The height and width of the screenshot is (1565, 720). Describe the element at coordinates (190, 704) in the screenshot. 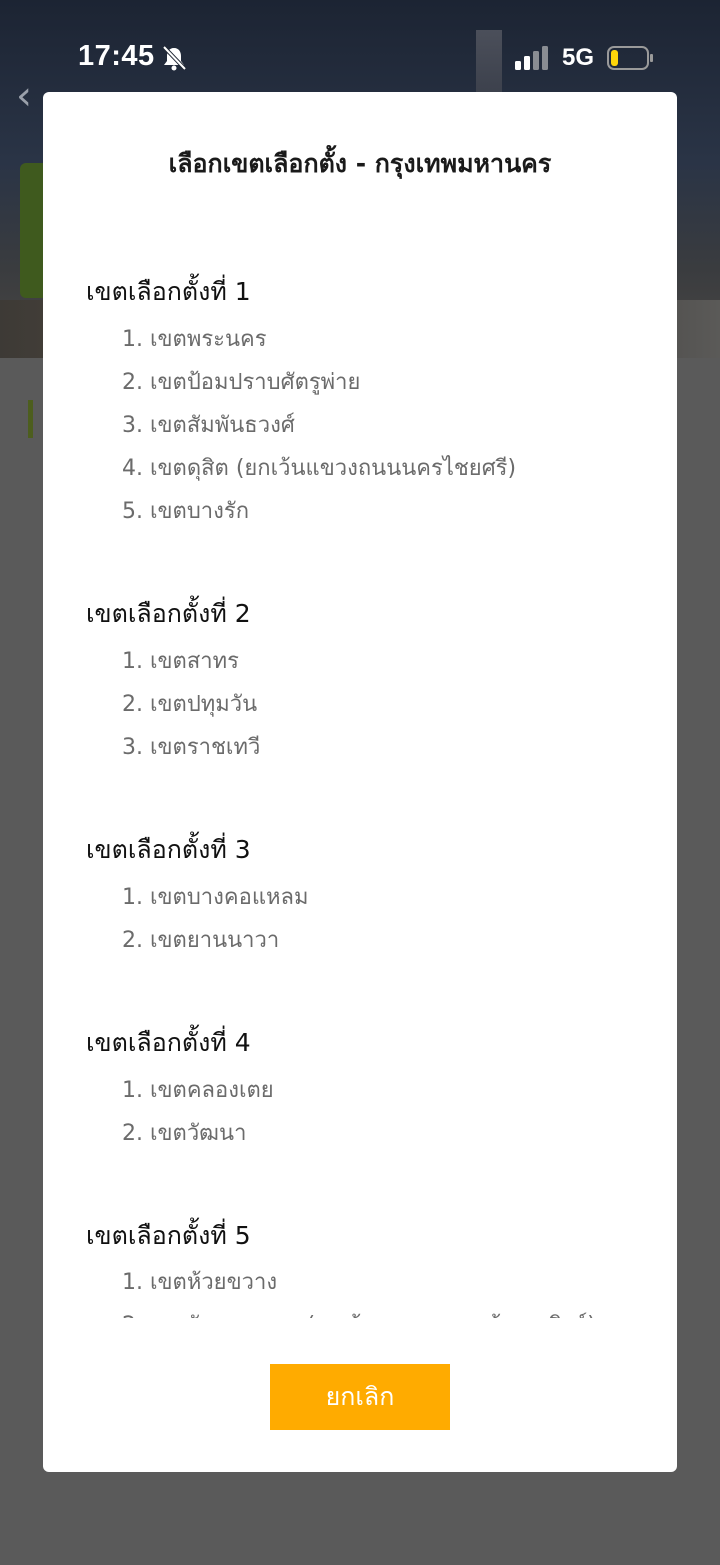

I see `district-item: 2. เขตปทุมวัน` at that location.